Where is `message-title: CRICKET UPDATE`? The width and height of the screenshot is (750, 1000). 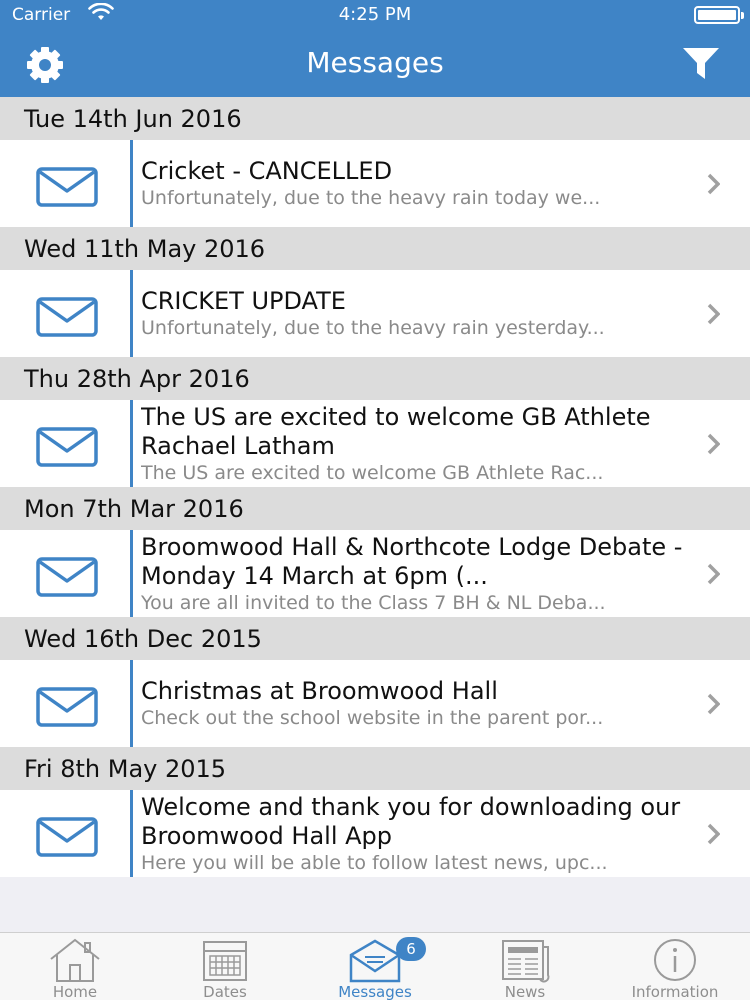
message-title: CRICKET UPDATE is located at coordinates (243, 301).